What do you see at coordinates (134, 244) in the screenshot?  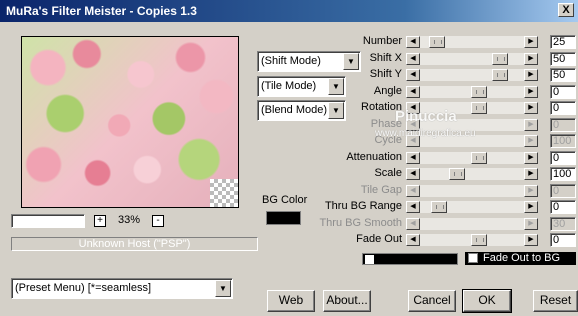 I see `host-status: Unknown Host ("PSP")` at bounding box center [134, 244].